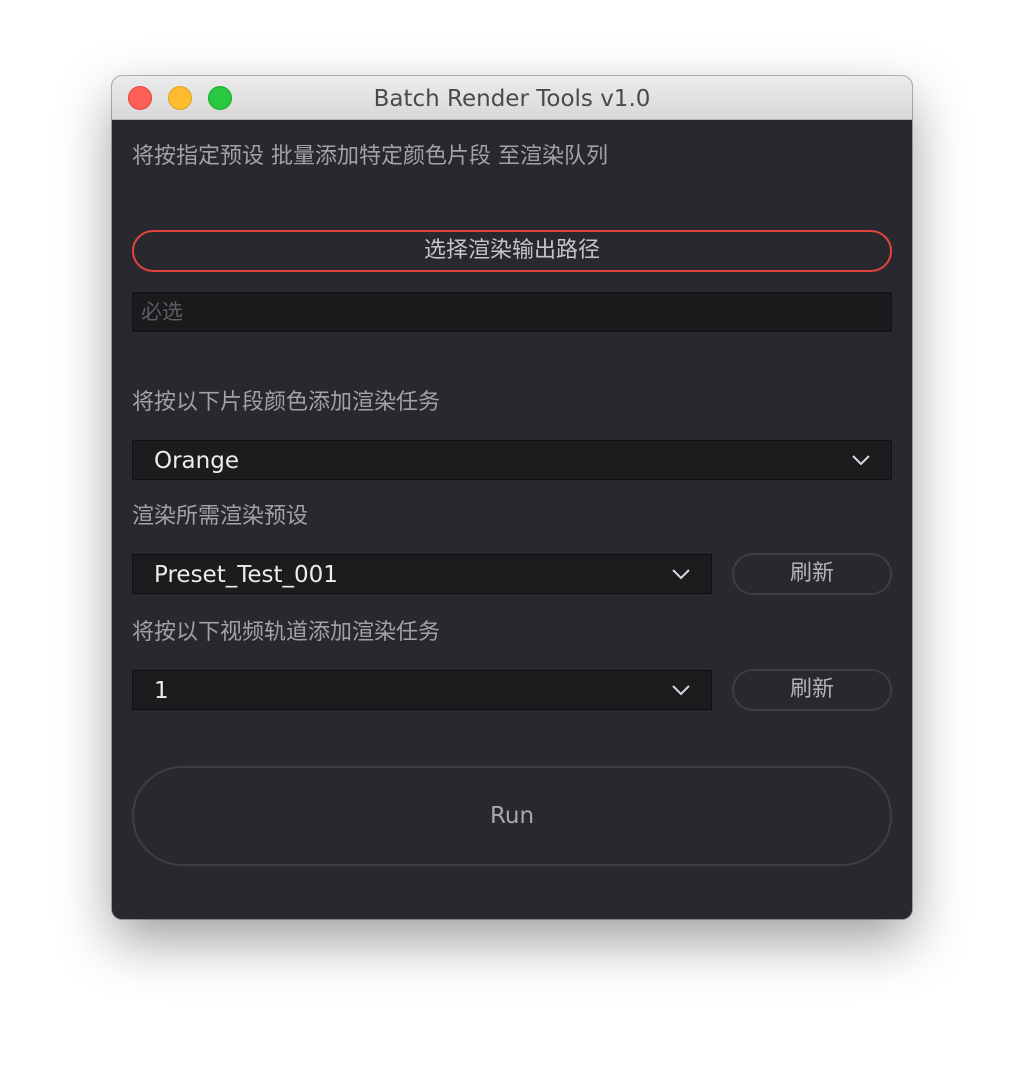 This screenshot has height=1068, width=1024. What do you see at coordinates (812, 574) in the screenshot?
I see `refresh-presets-button: 刷新` at bounding box center [812, 574].